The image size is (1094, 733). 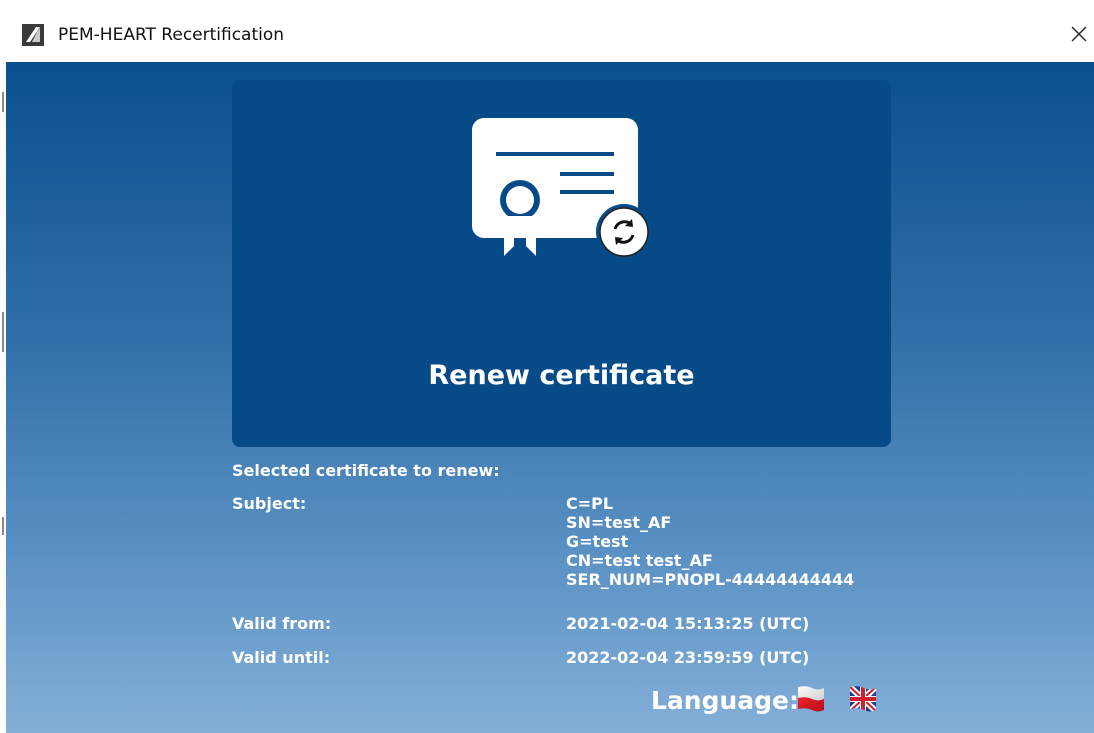 What do you see at coordinates (366, 470) in the screenshot?
I see `certificate-heading: Selected certificate to renew:` at bounding box center [366, 470].